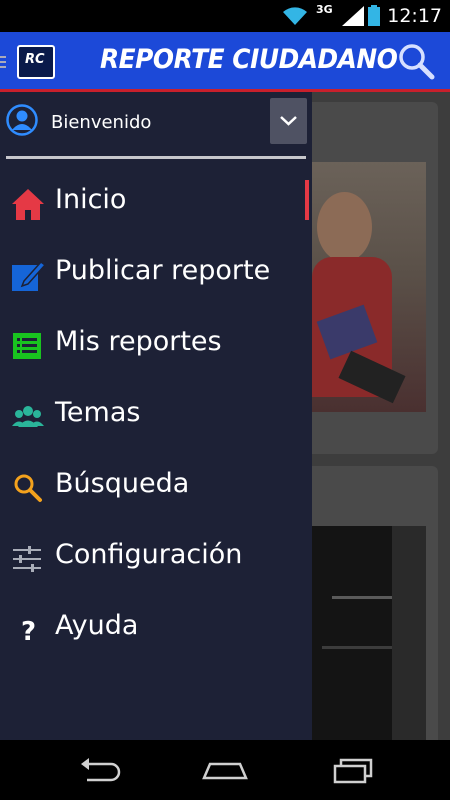 Image resolution: width=450 pixels, height=800 pixels. I want to click on wifi-icon, so click(295, 16).